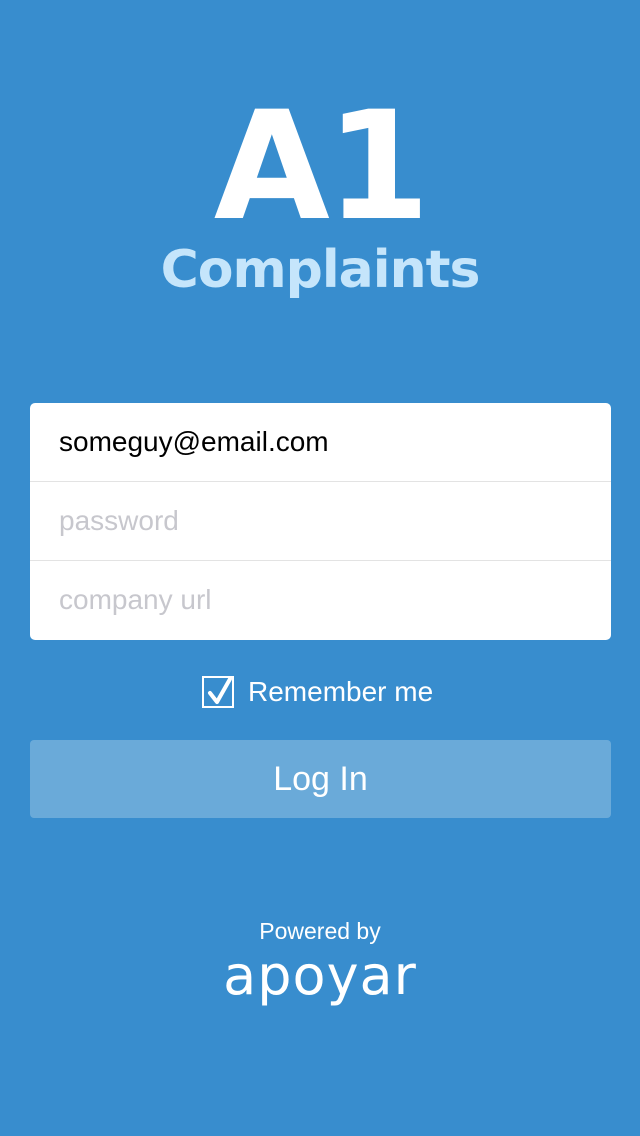 This screenshot has height=1136, width=640. I want to click on company-url-row, so click(320, 600).